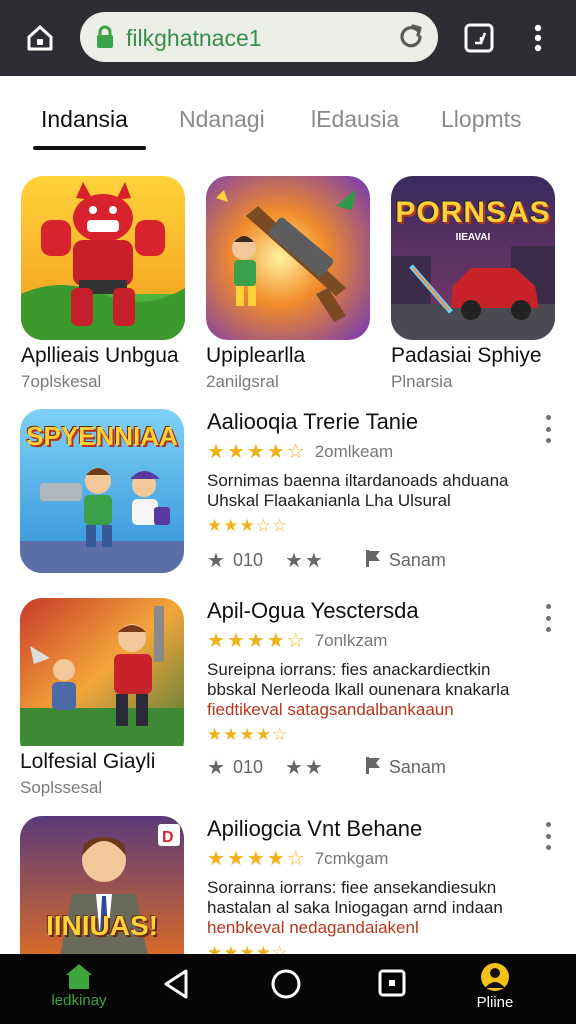 This screenshot has height=1024, width=576. What do you see at coordinates (479, 38) in the screenshot?
I see `tab-switcher-icon` at bounding box center [479, 38].